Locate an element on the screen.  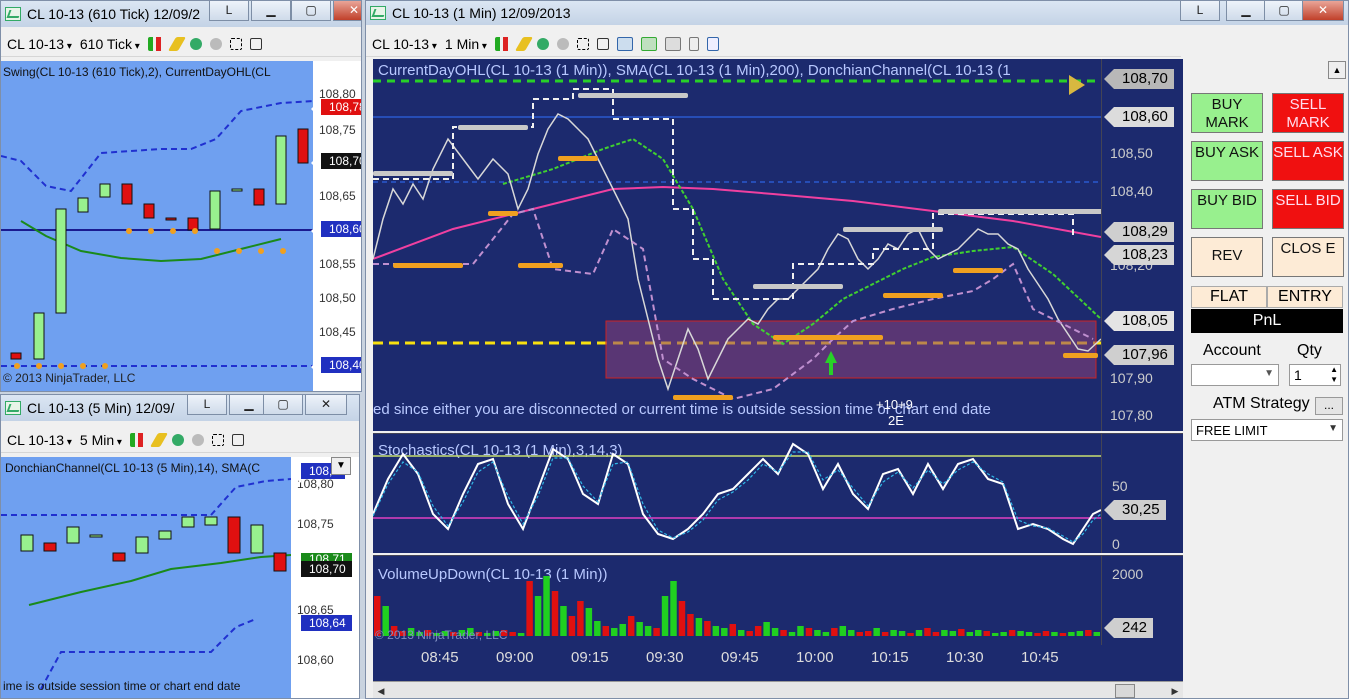
data-box-icon is located at coordinates (648, 43).